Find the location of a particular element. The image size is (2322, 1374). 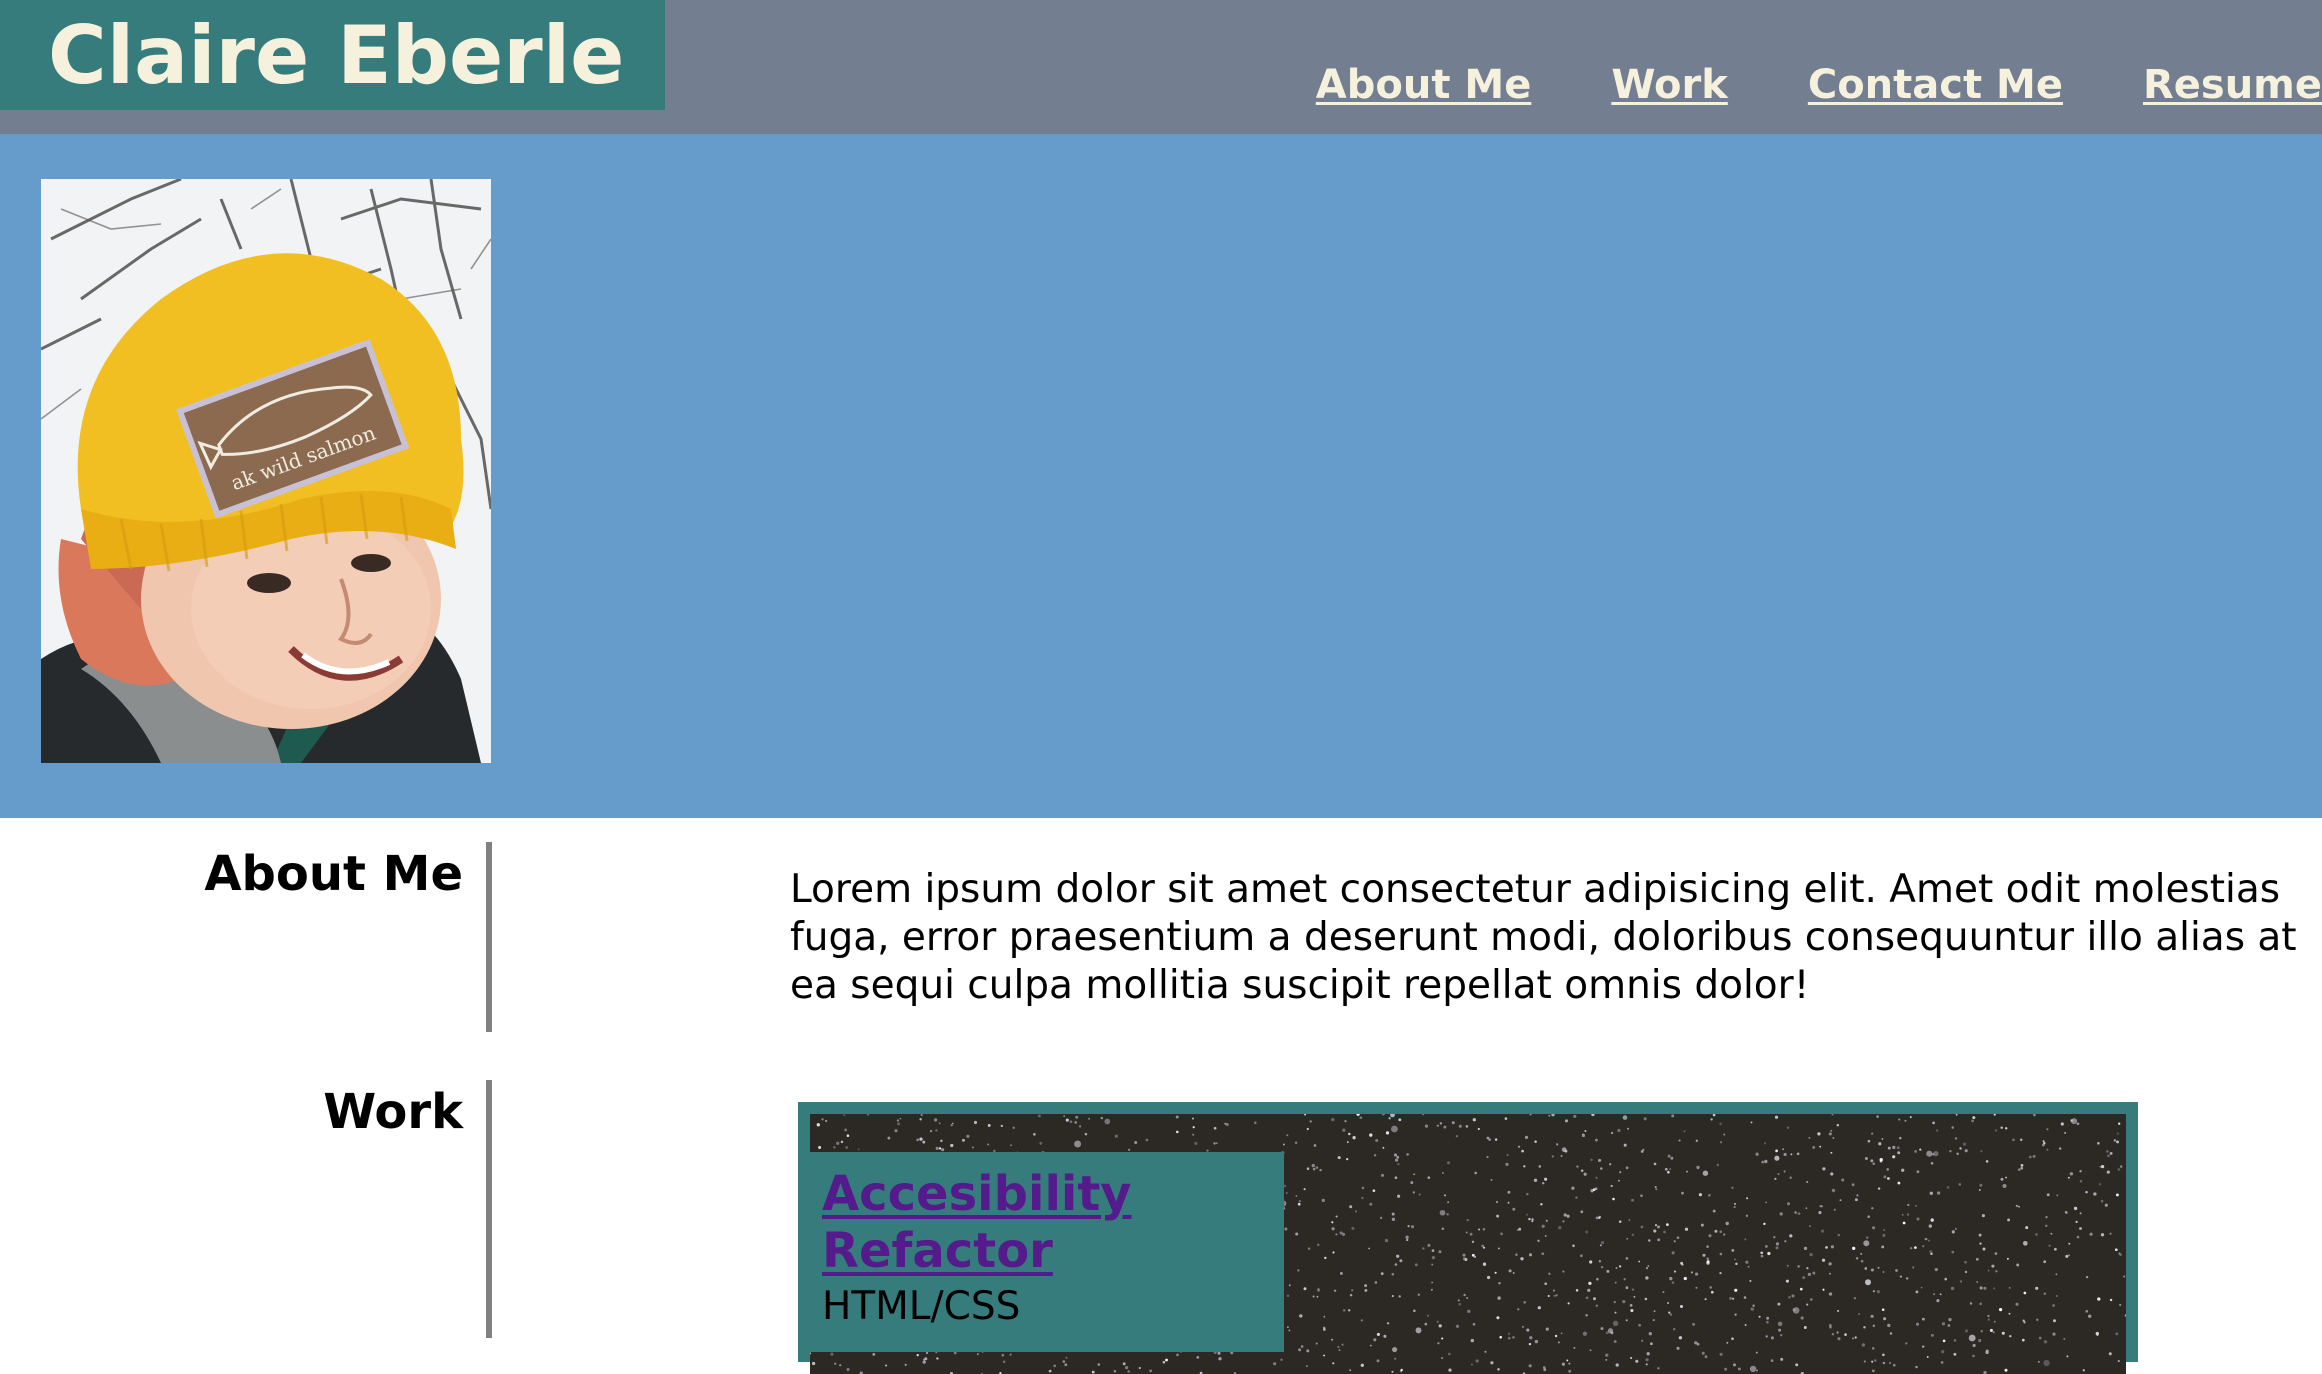

nav-link-resume: Resume is located at coordinates (2232, 85).